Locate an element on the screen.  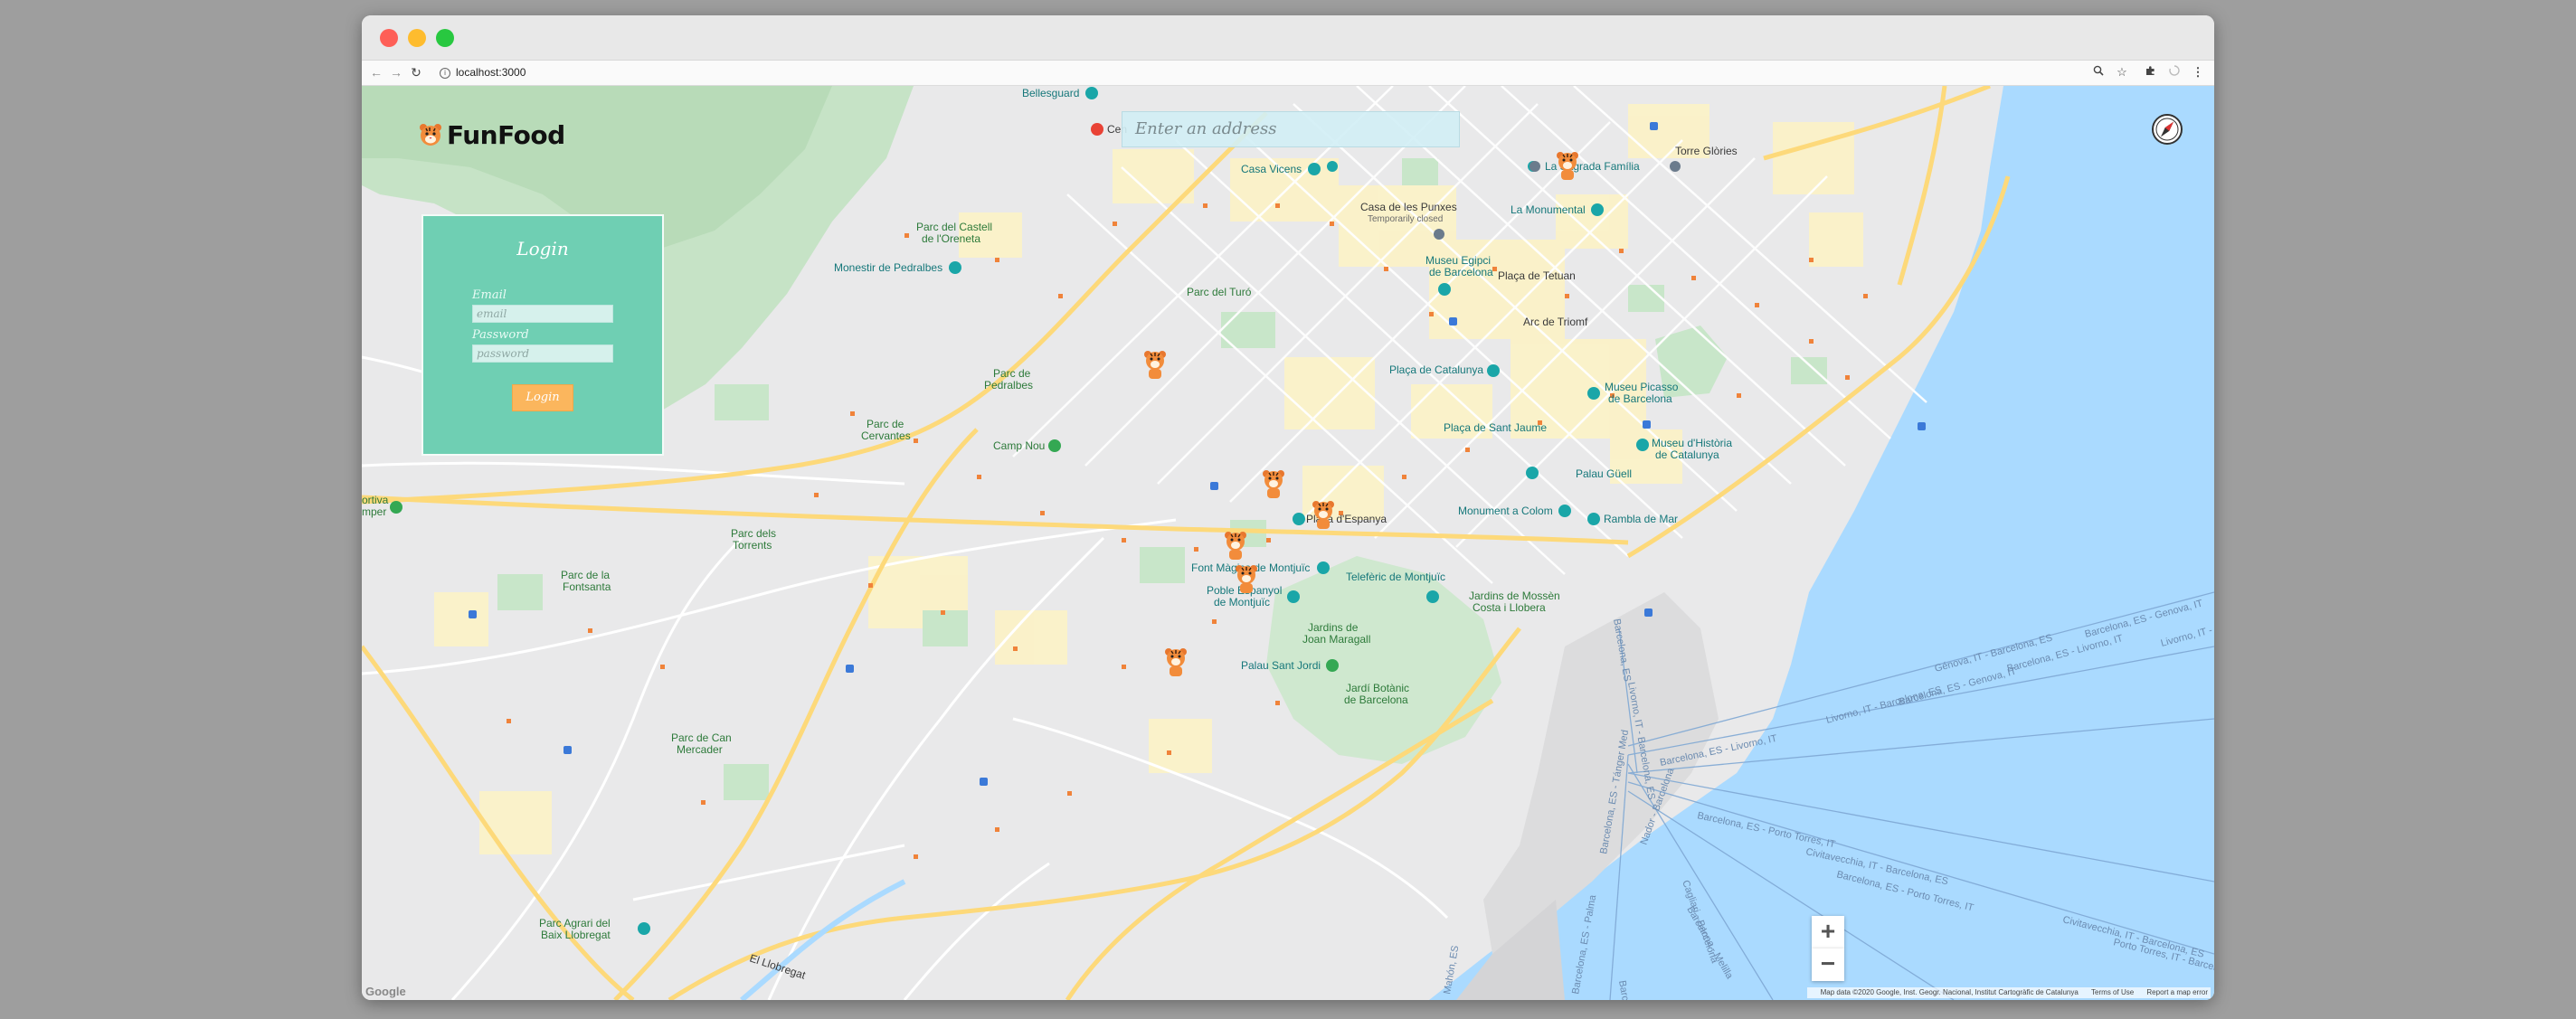
address-search-input: Enter an address is located at coordinates (1291, 129).